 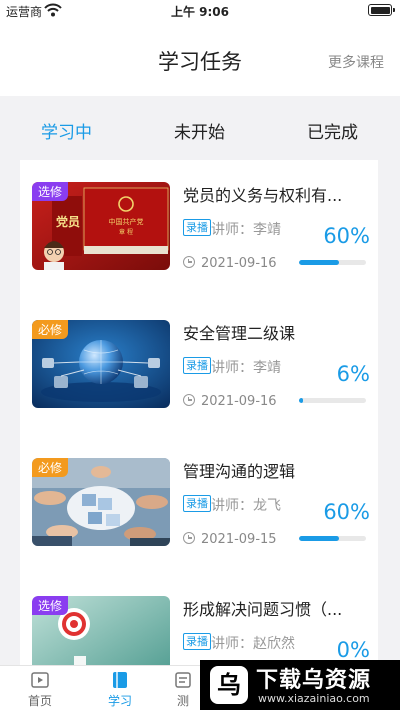 What do you see at coordinates (101, 630) in the screenshot?
I see `course-thumbnail: 选修` at bounding box center [101, 630].